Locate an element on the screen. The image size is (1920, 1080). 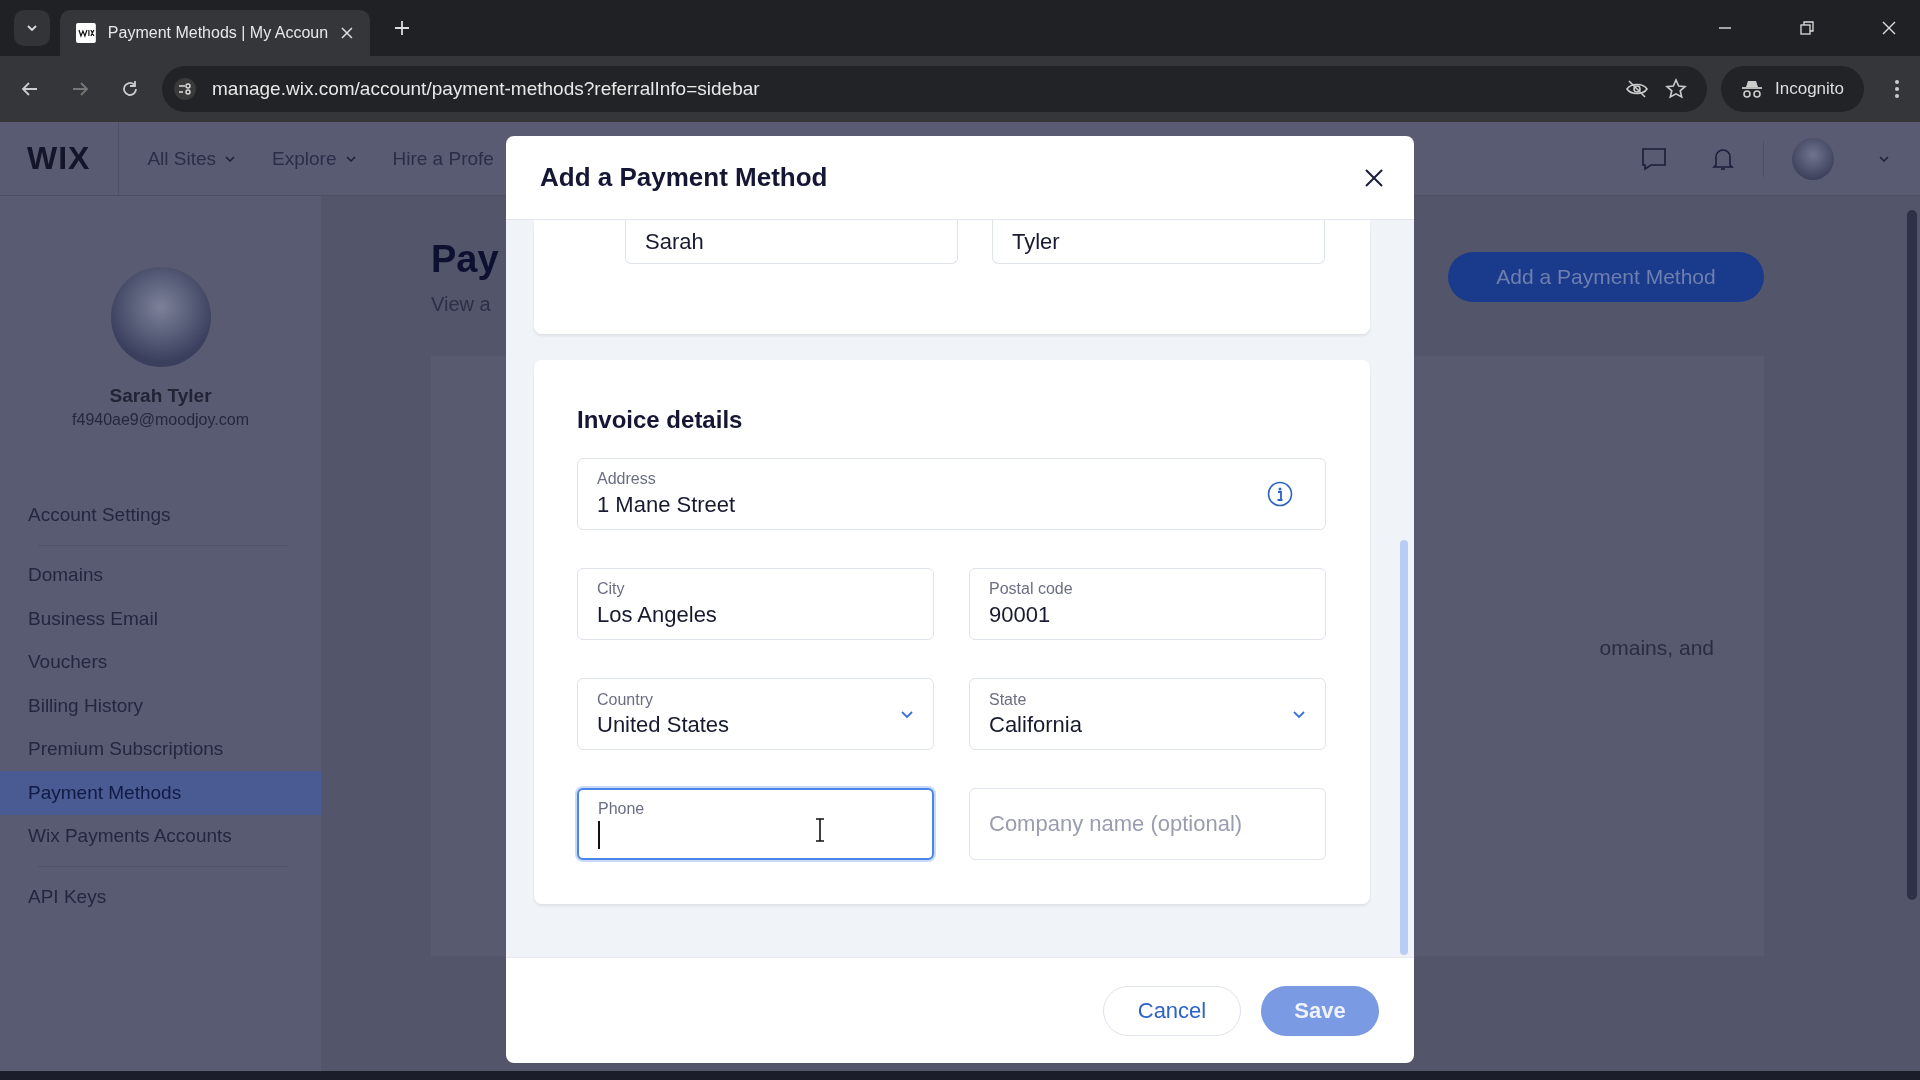
incognito-button: Incognito is located at coordinates (1792, 89).